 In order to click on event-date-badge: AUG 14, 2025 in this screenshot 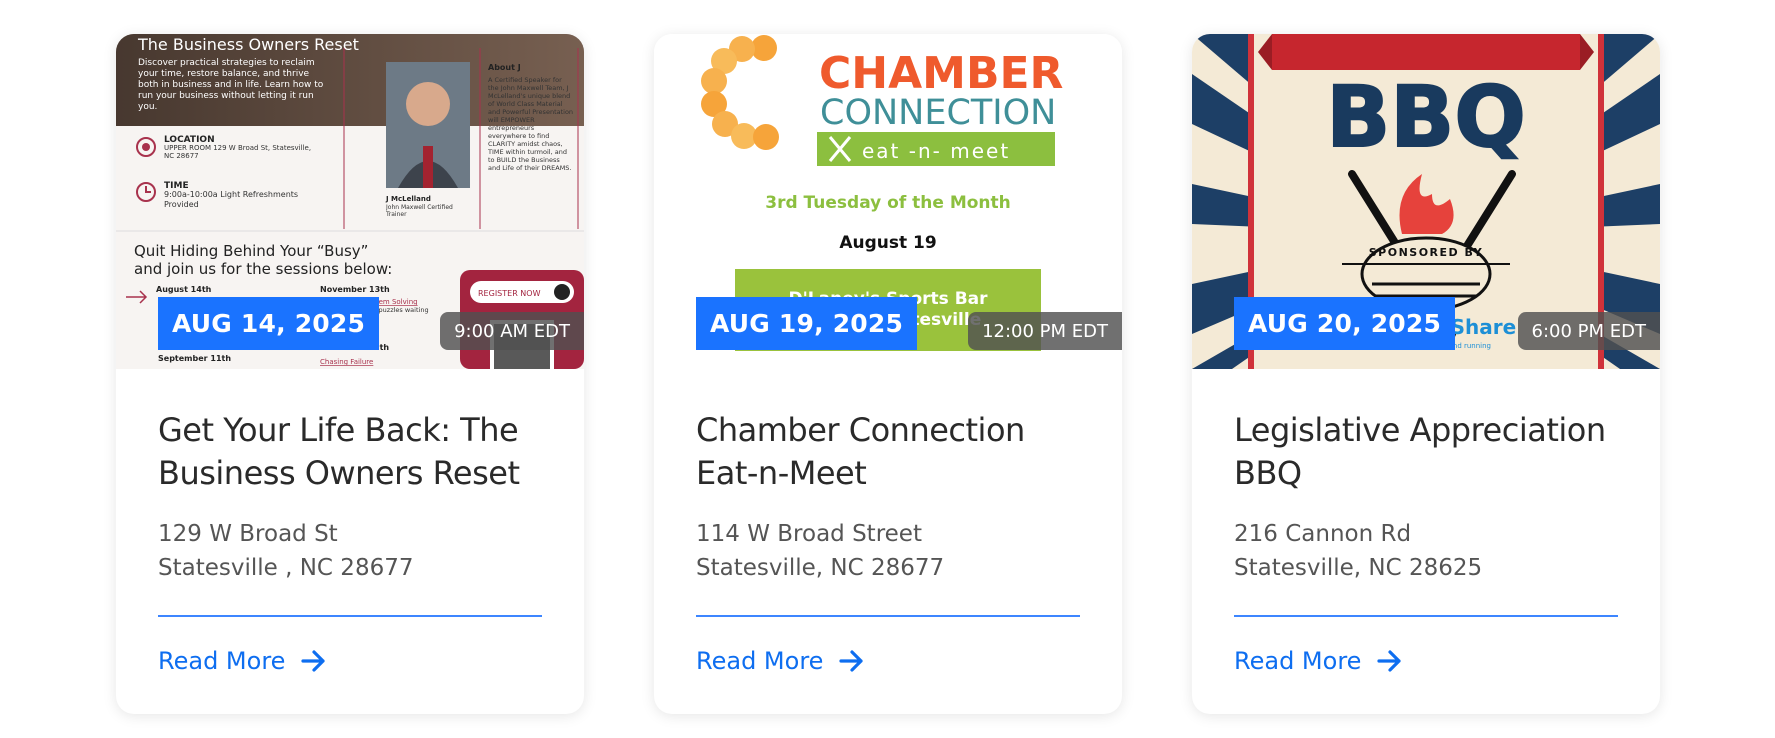, I will do `click(269, 323)`.